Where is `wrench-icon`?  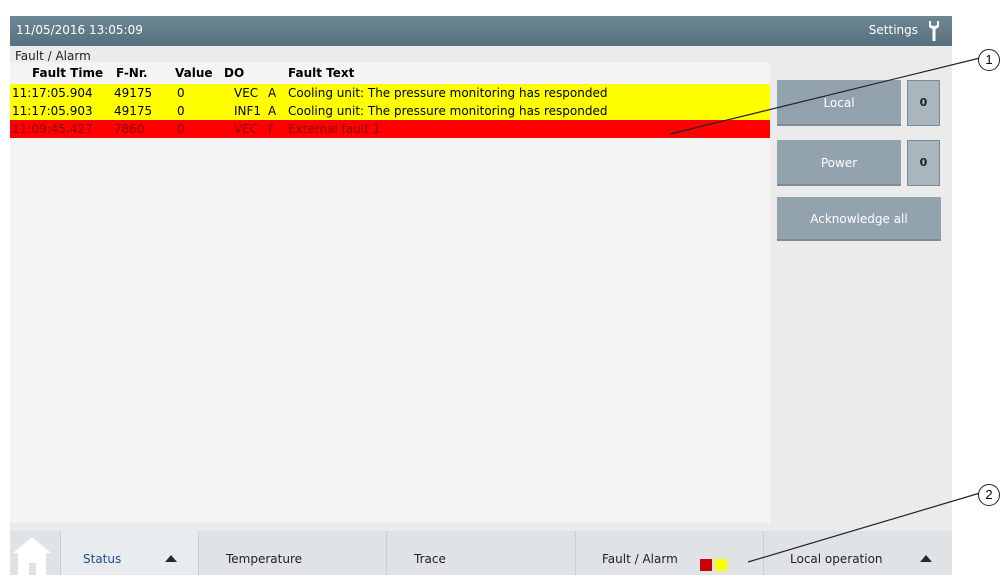 wrench-icon is located at coordinates (934, 31).